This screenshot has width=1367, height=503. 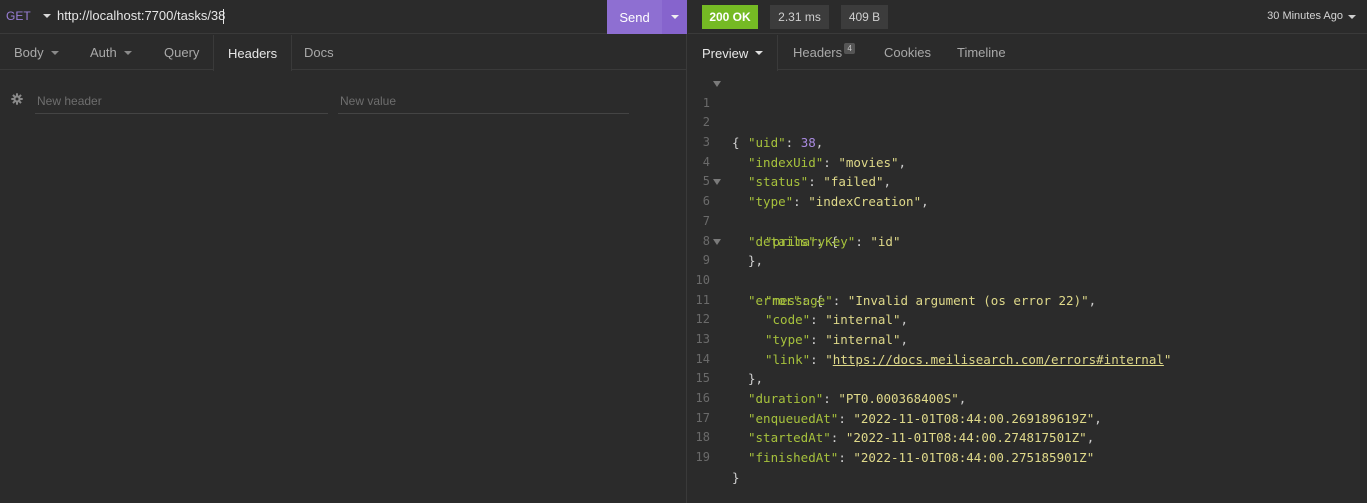 I want to click on method-selector: GET, so click(x=18, y=16).